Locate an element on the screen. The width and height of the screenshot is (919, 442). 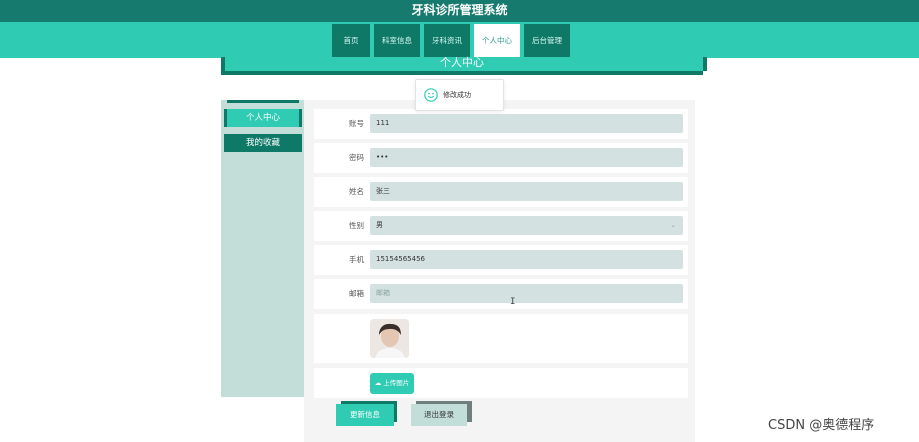
logout-button: 退出登录 is located at coordinates (439, 415).